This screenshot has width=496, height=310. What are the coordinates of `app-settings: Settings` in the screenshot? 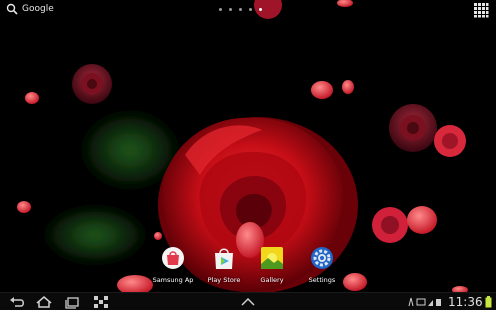 It's located at (322, 265).